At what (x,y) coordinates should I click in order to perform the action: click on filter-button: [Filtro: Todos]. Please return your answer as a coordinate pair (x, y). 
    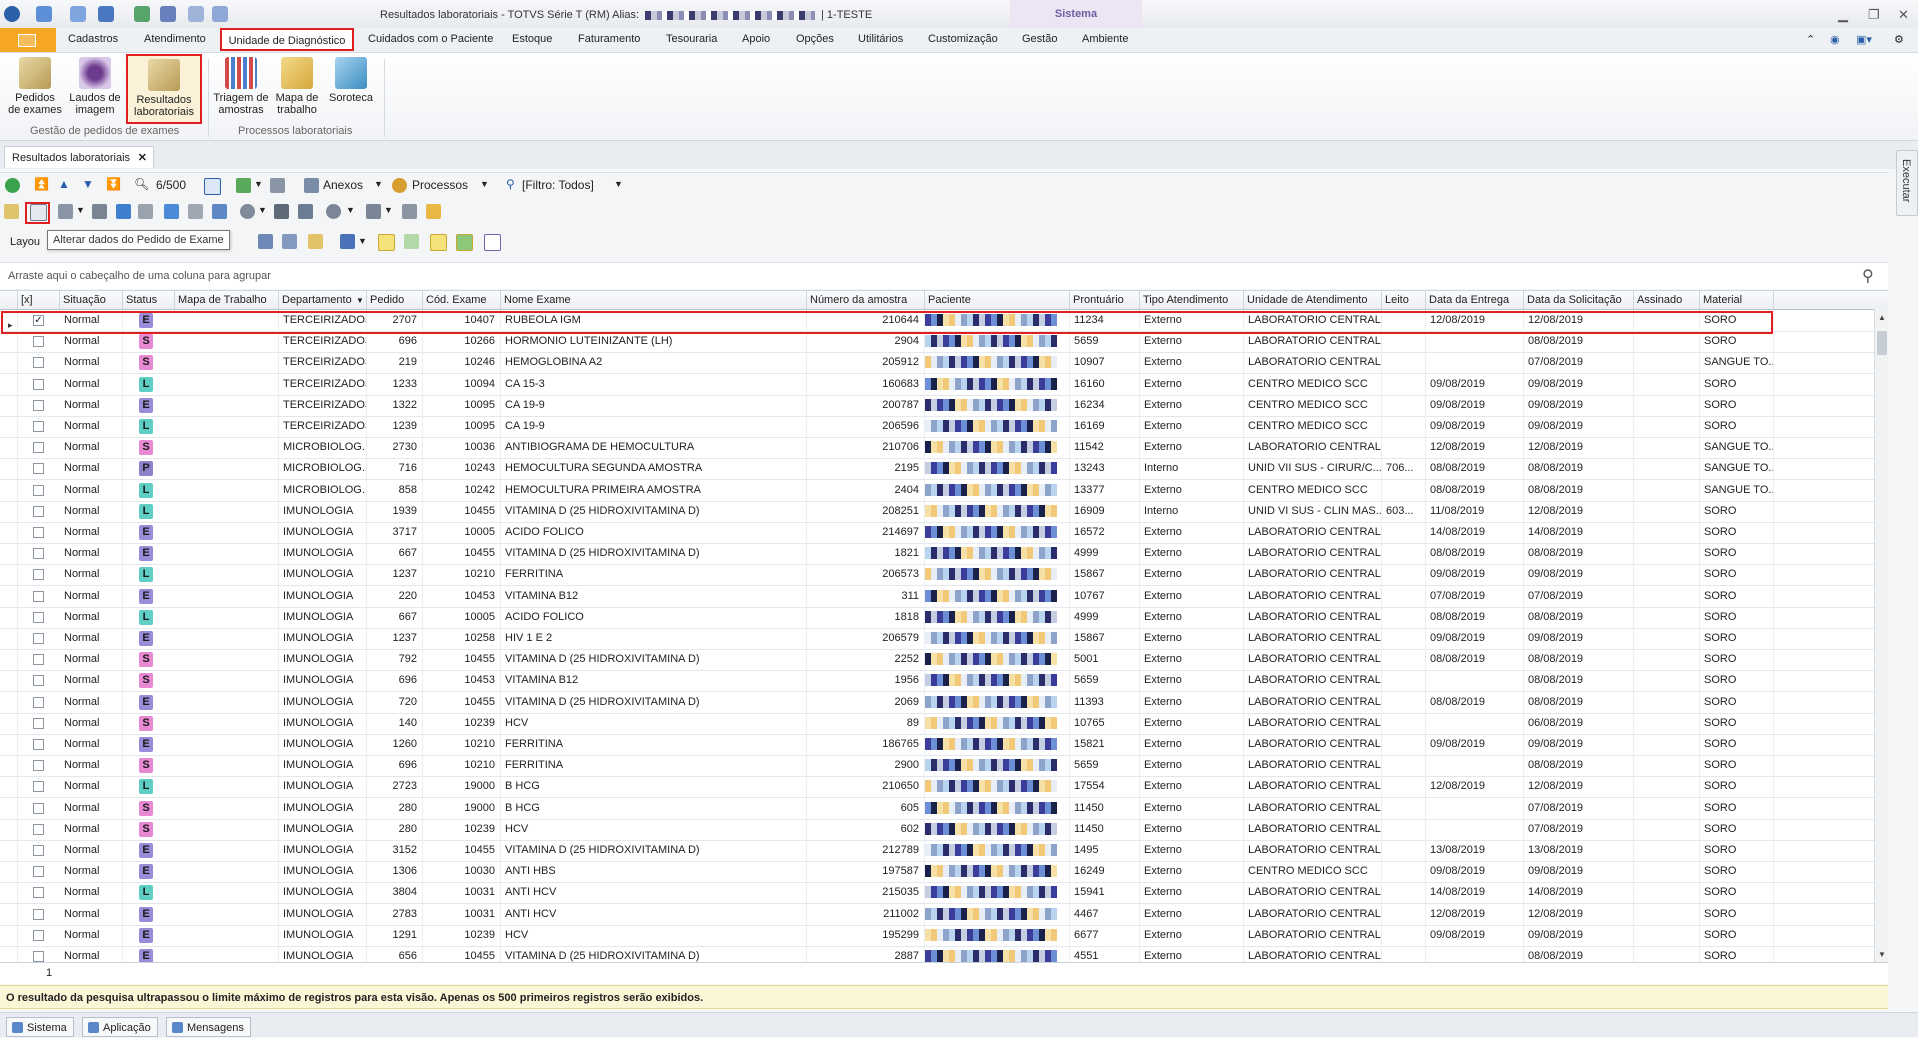
    Looking at the image, I should click on (558, 185).